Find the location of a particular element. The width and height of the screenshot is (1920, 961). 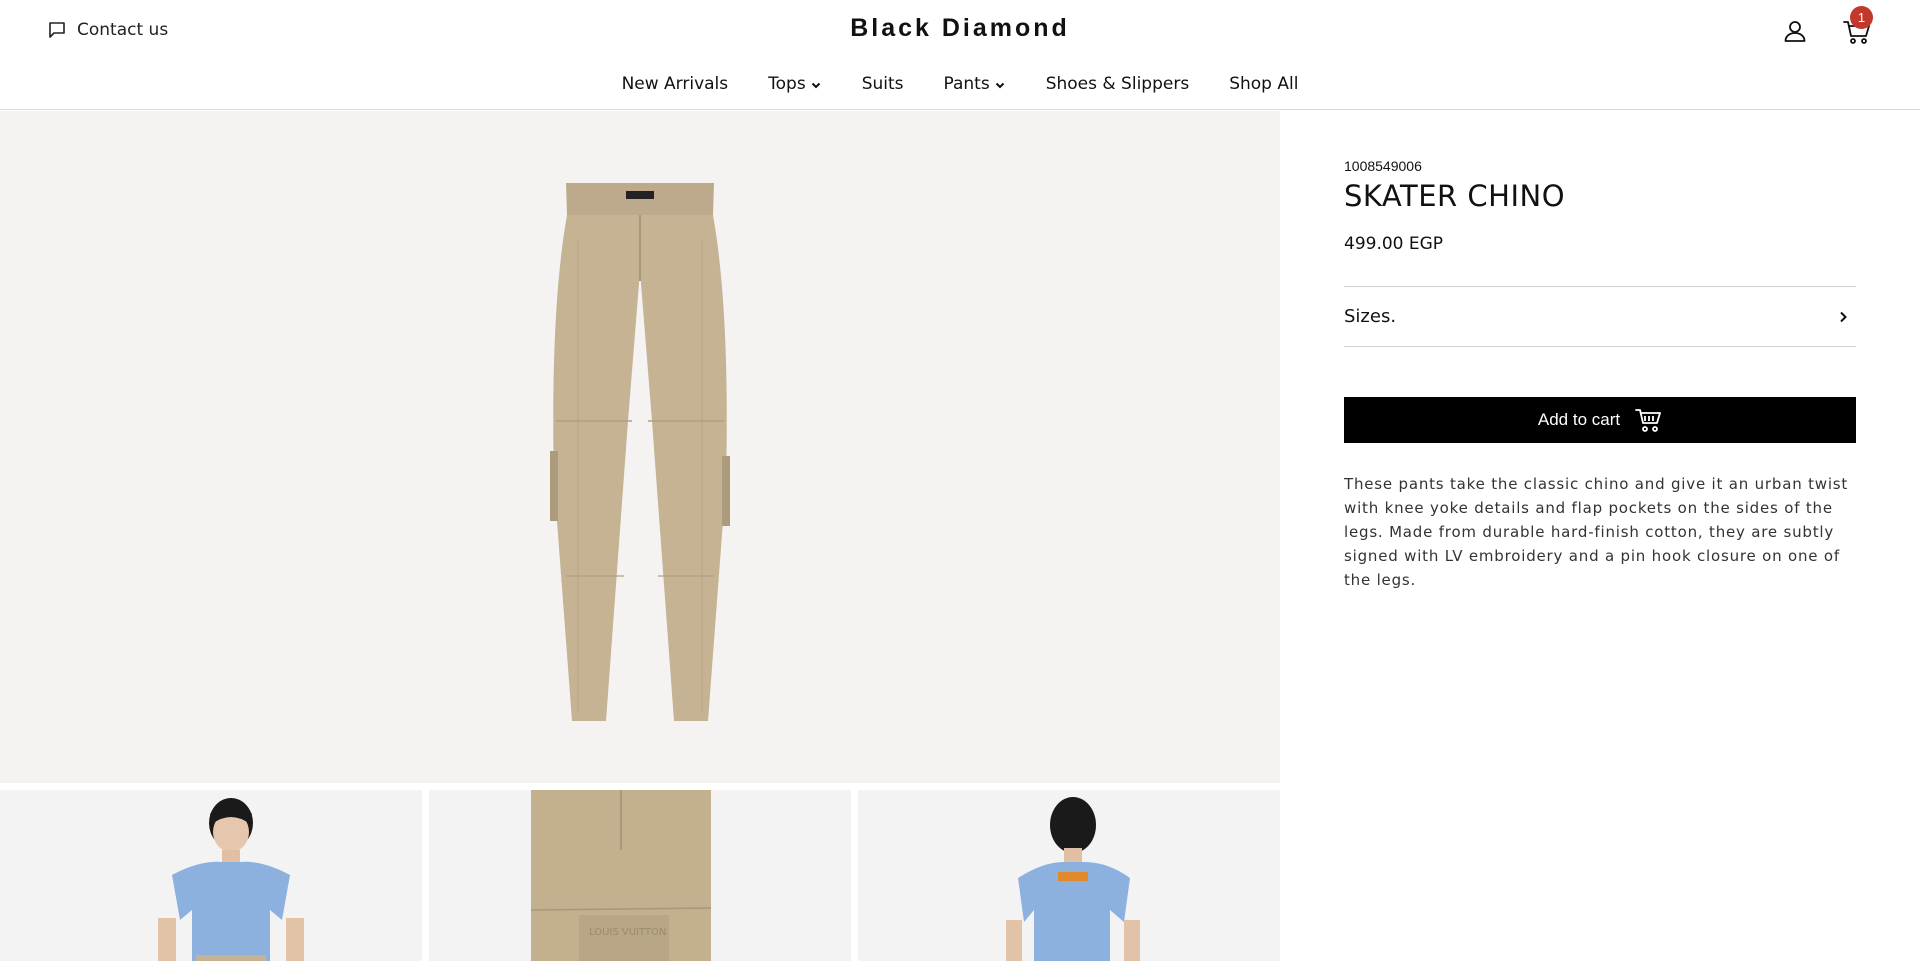

pants-leg-detail-image: LOUIS VUITTON is located at coordinates (640, 875).